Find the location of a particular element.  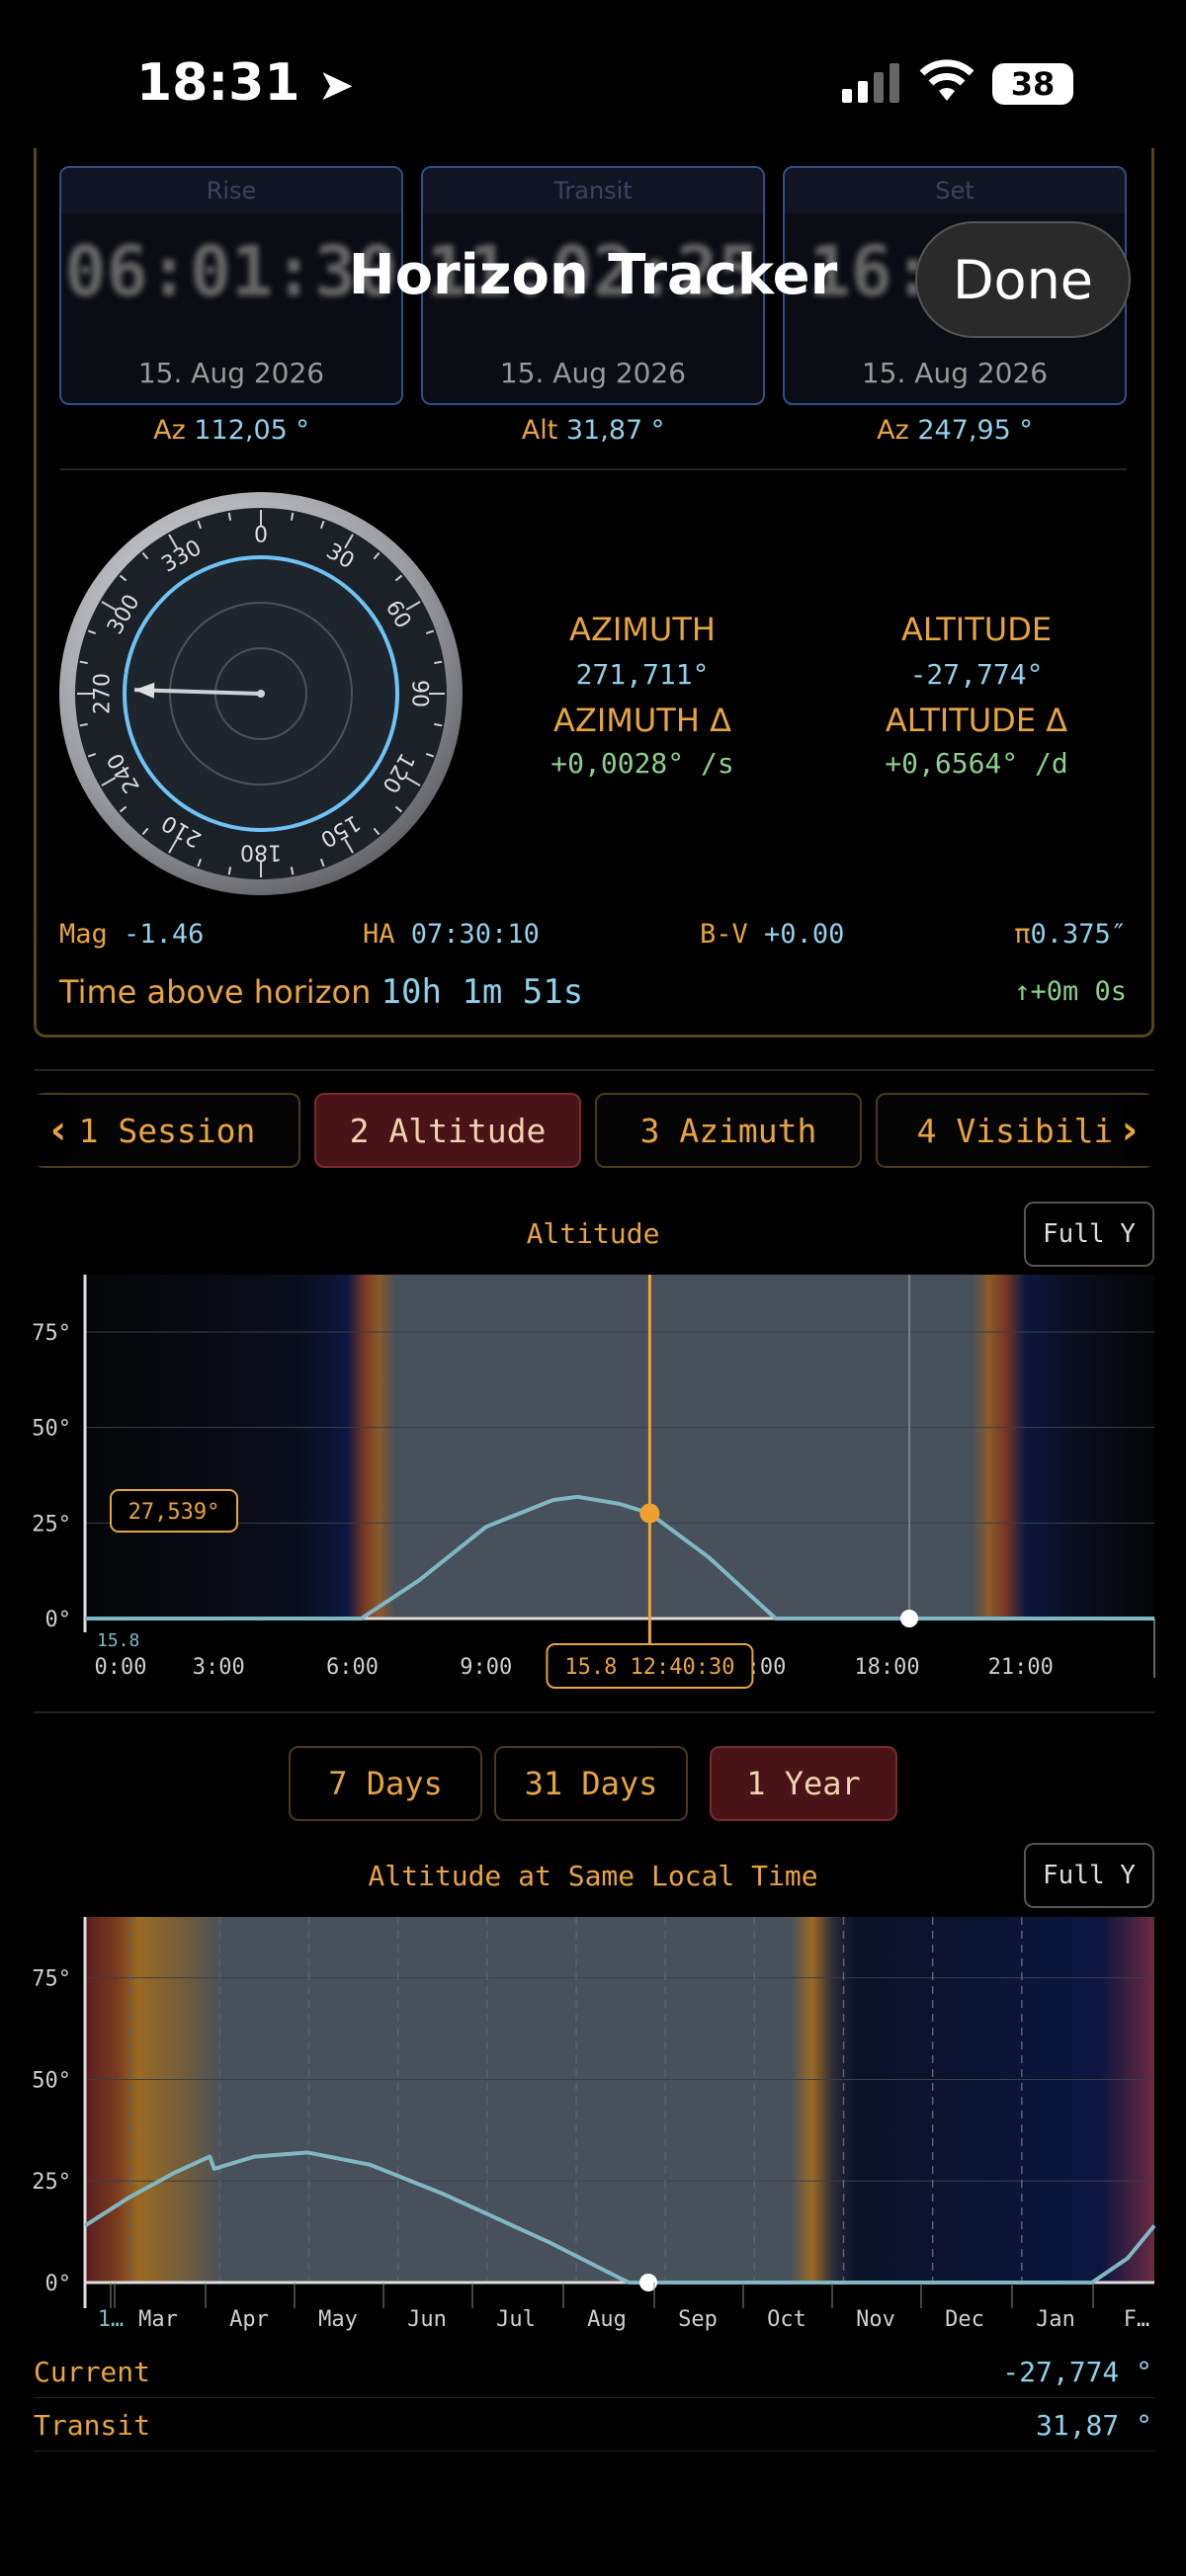

azimuth-label: AZIMUTH is located at coordinates (642, 629).